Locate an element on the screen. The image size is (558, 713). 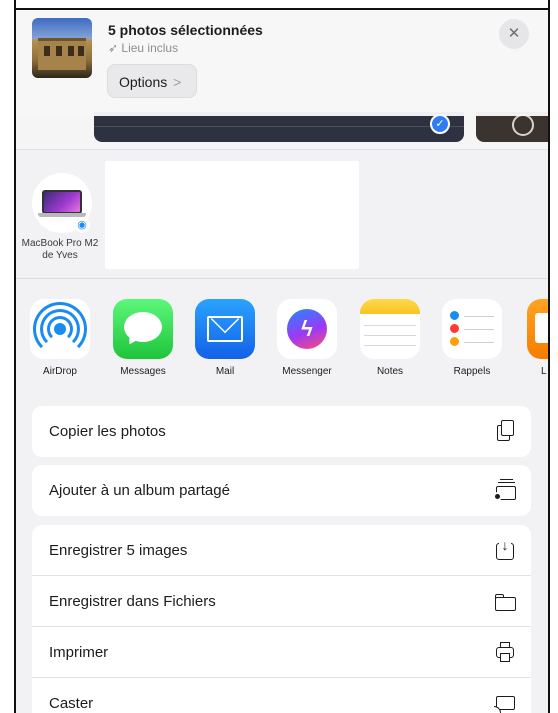
app-airdrop: AirDrop is located at coordinates (60, 338).